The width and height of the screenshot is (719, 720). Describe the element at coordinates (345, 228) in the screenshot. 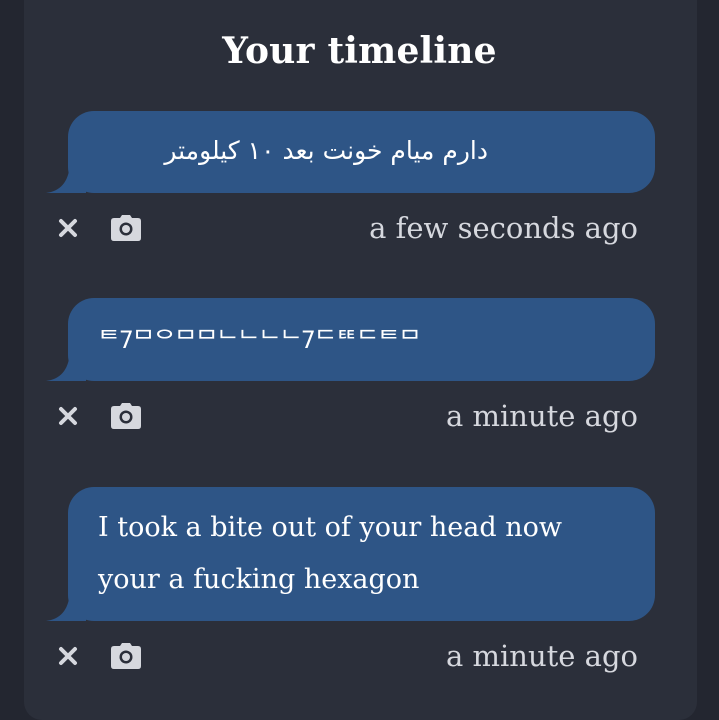

I see `message-meta: a few seconds ago` at that location.